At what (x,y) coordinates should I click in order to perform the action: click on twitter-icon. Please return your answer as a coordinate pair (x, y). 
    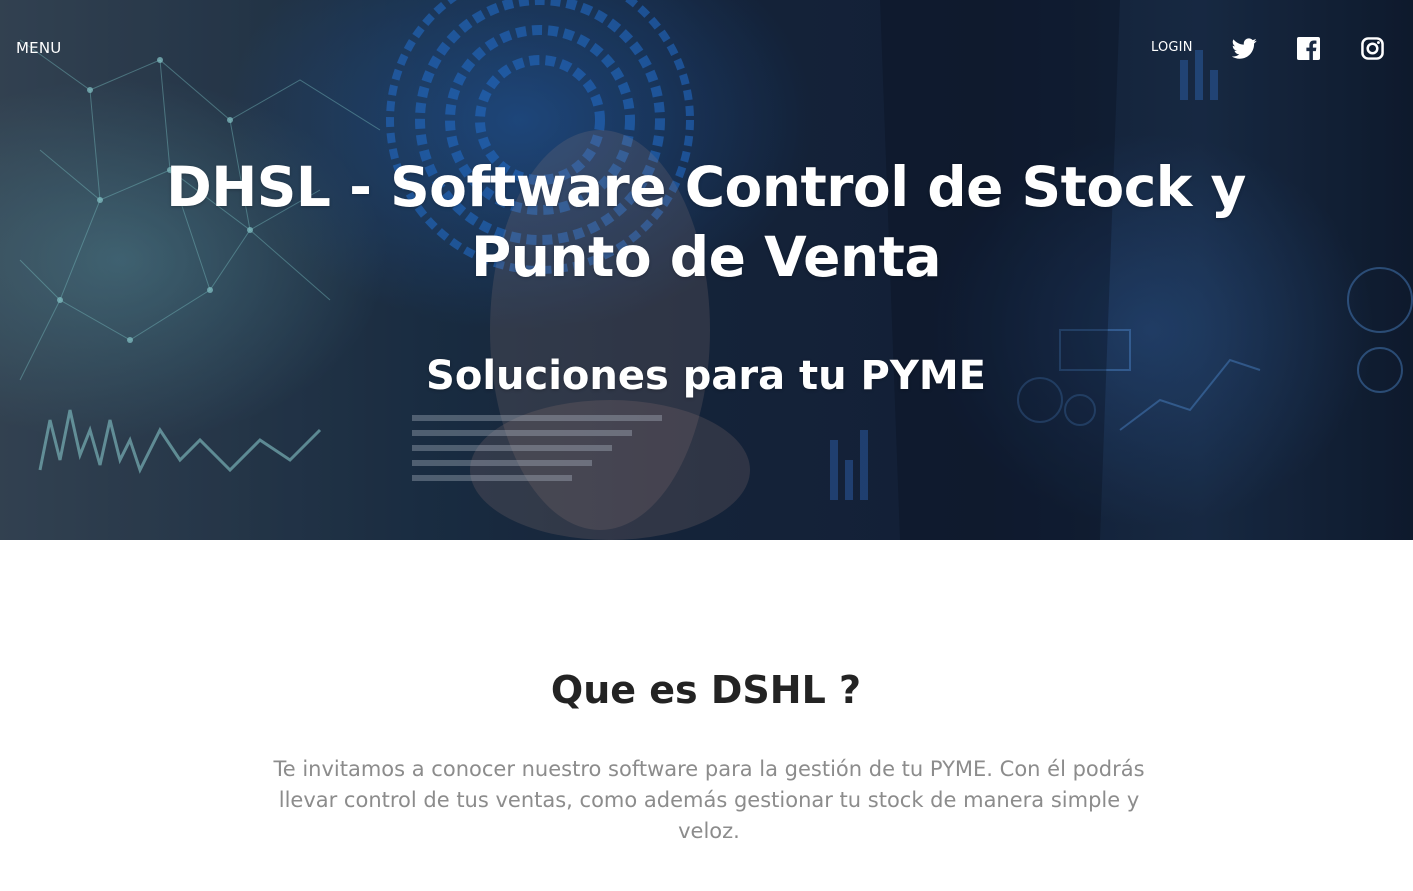
    Looking at the image, I should click on (1244, 48).